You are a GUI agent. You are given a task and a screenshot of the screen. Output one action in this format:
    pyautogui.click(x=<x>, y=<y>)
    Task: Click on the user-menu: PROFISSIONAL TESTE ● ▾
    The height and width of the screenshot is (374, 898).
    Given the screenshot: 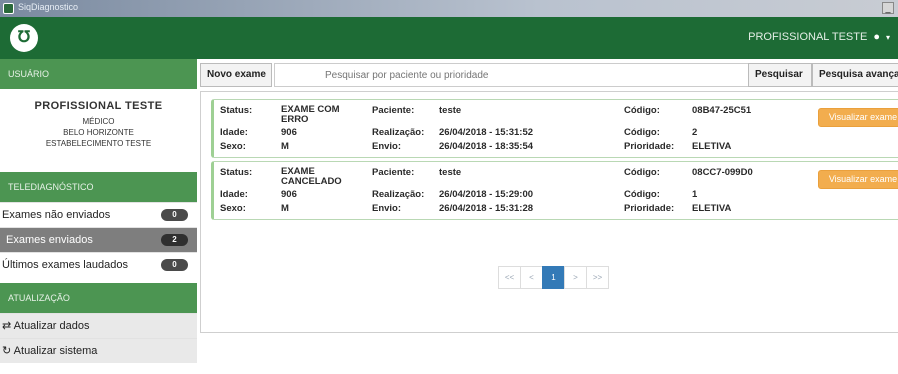 What is the action you would take?
    pyautogui.click(x=819, y=37)
    